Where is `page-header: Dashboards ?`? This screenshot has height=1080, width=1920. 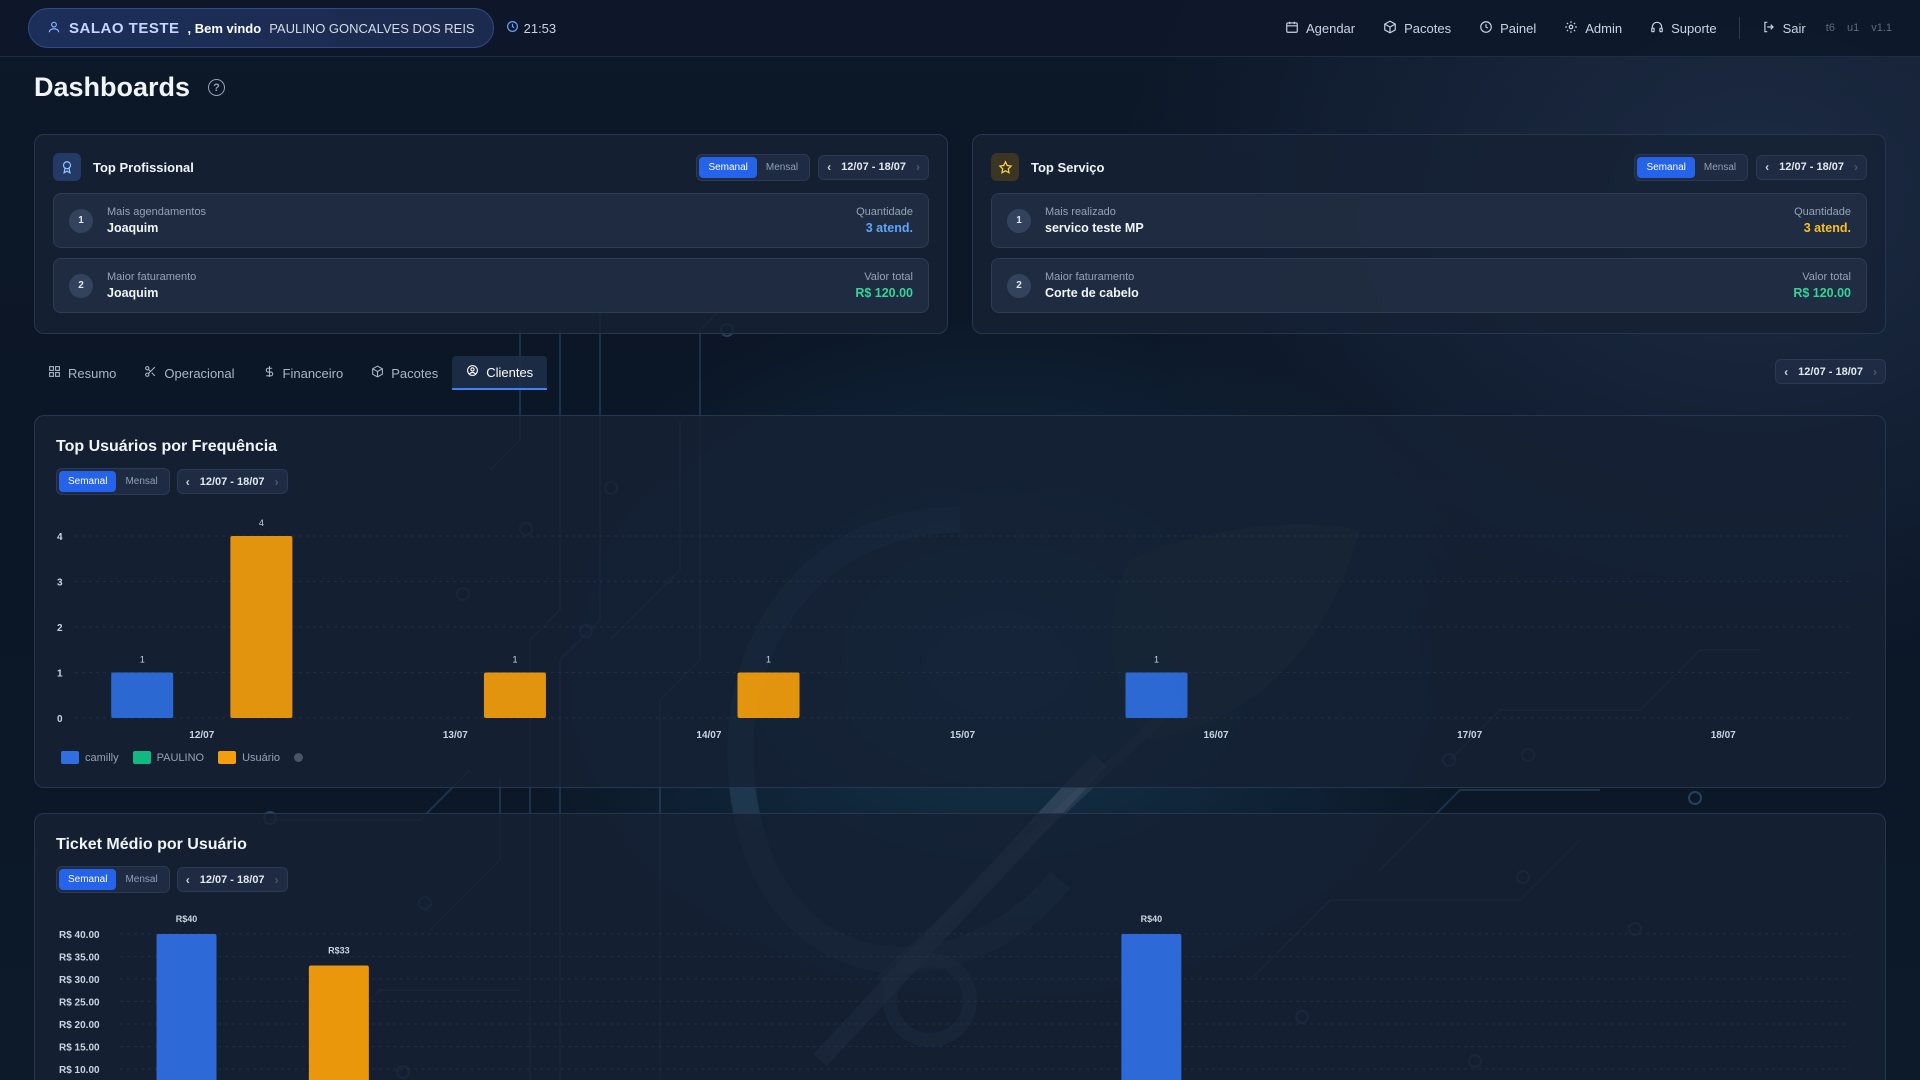
page-header: Dashboards ? is located at coordinates (130, 87).